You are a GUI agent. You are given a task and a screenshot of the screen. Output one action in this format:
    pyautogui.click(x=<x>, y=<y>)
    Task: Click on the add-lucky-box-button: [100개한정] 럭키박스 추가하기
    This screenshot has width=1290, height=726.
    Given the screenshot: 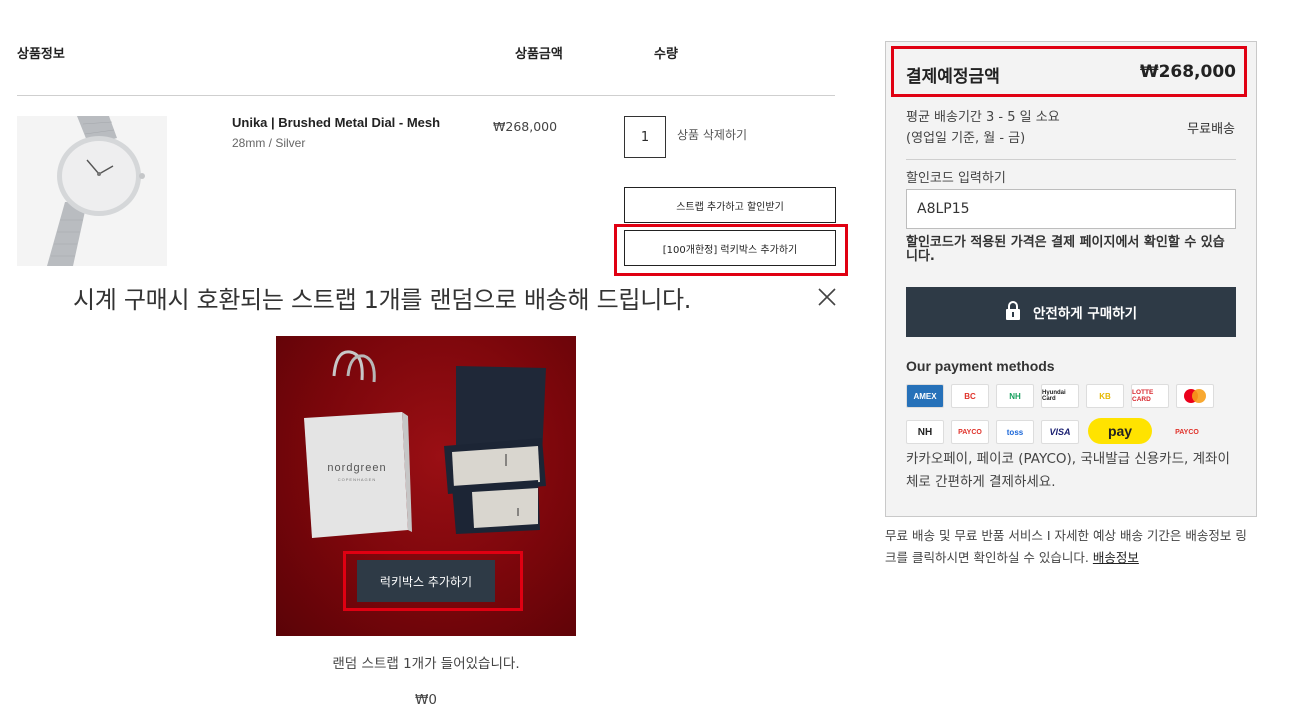 What is the action you would take?
    pyautogui.click(x=730, y=248)
    